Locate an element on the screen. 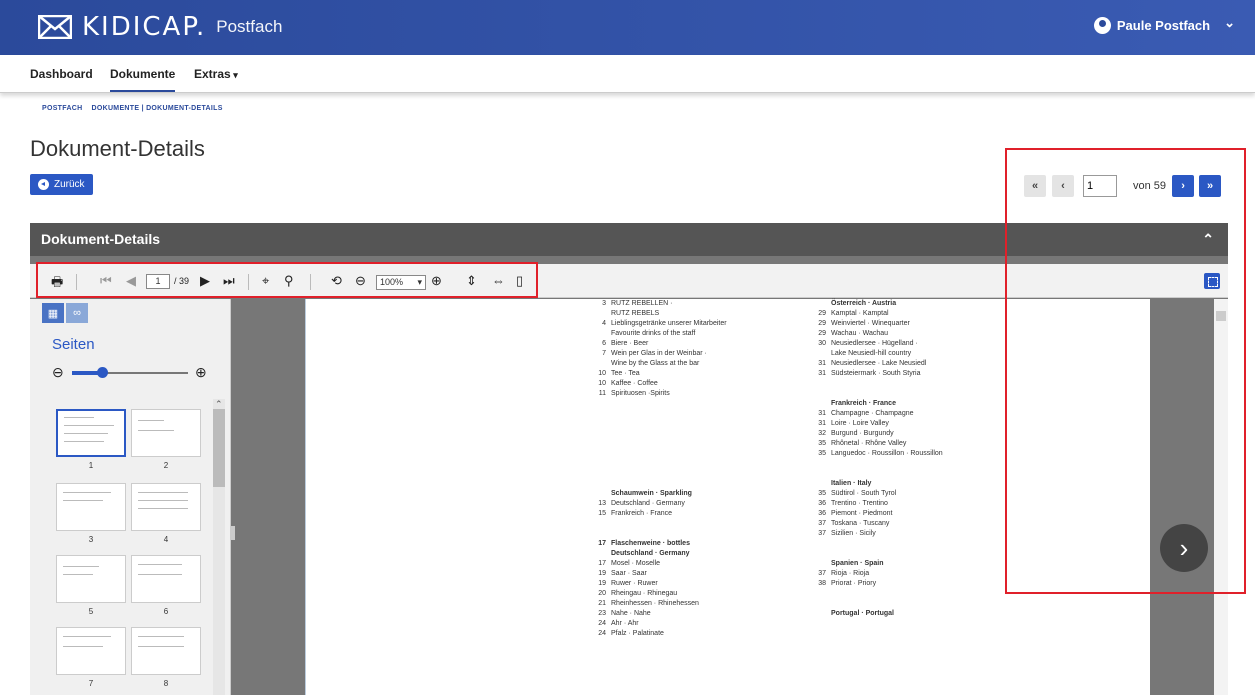  toc-title: Favourite drinks of the staff is located at coordinates (653, 333).